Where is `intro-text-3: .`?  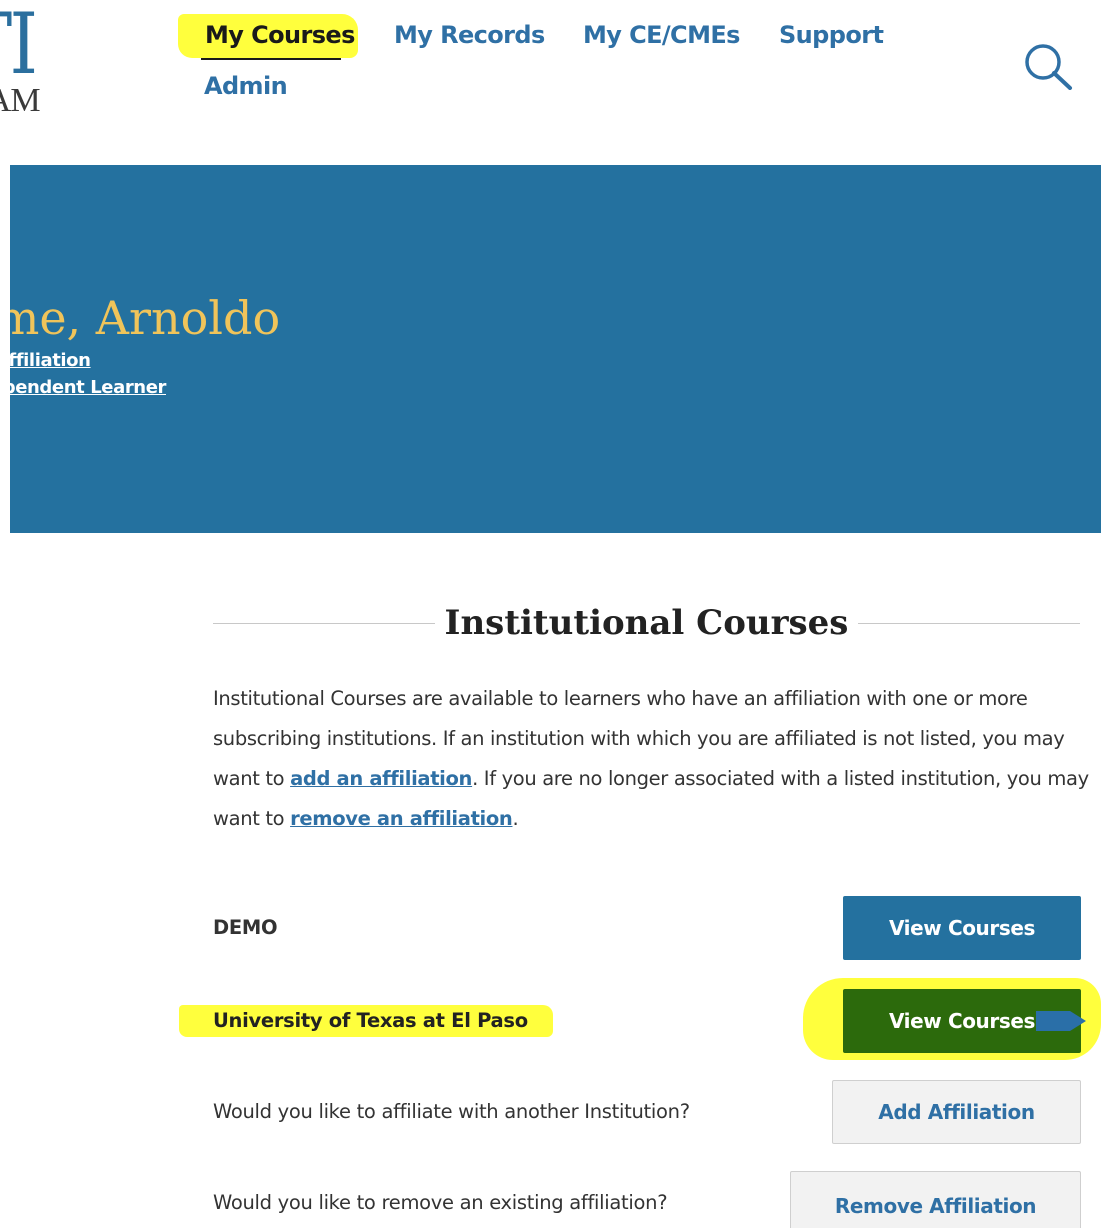
intro-text-3: . is located at coordinates (515, 818).